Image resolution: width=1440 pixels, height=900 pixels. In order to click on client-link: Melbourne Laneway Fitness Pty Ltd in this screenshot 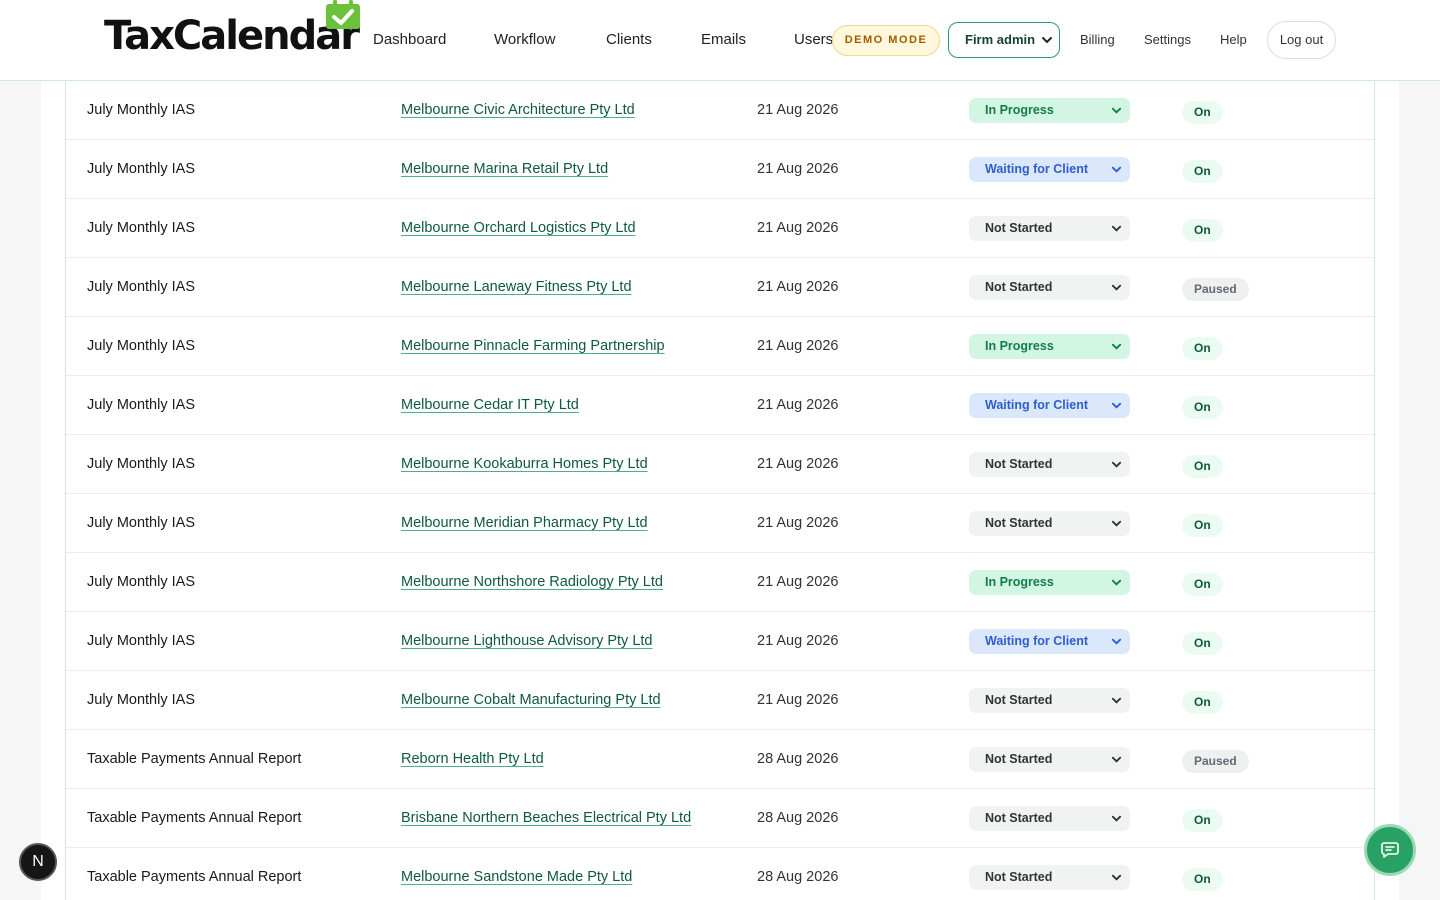, I will do `click(516, 287)`.